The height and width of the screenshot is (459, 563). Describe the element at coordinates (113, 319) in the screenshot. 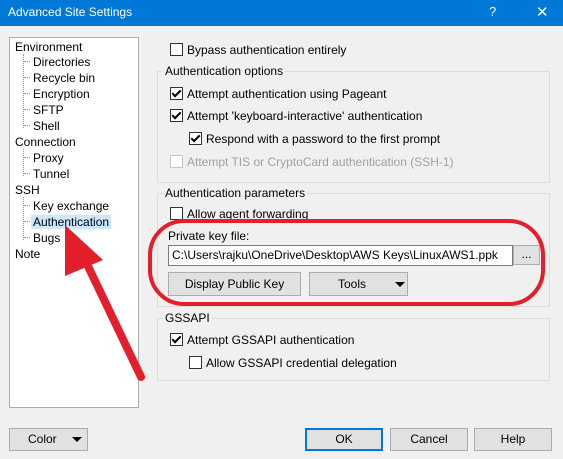

I see `arrow-shaft` at that location.